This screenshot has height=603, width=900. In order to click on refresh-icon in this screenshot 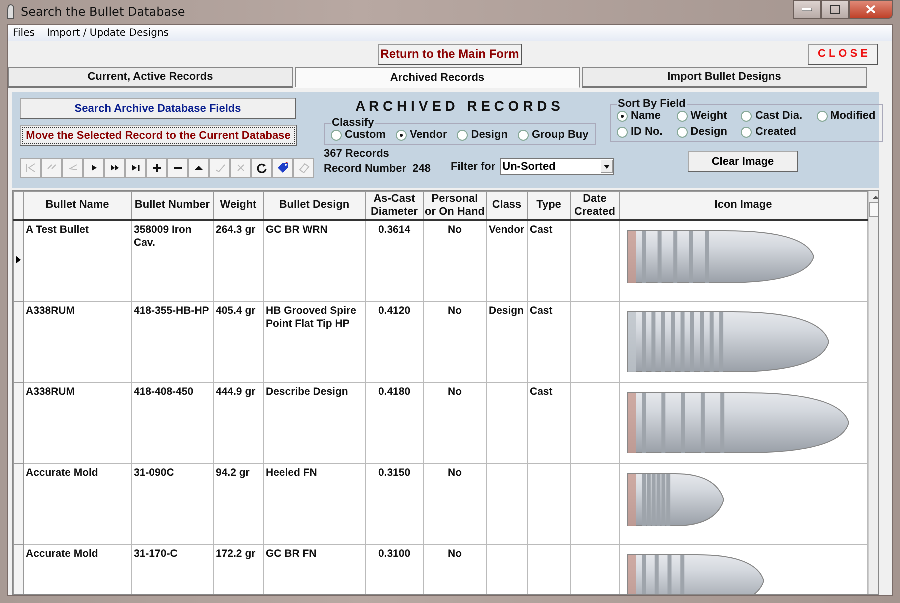, I will do `click(262, 168)`.